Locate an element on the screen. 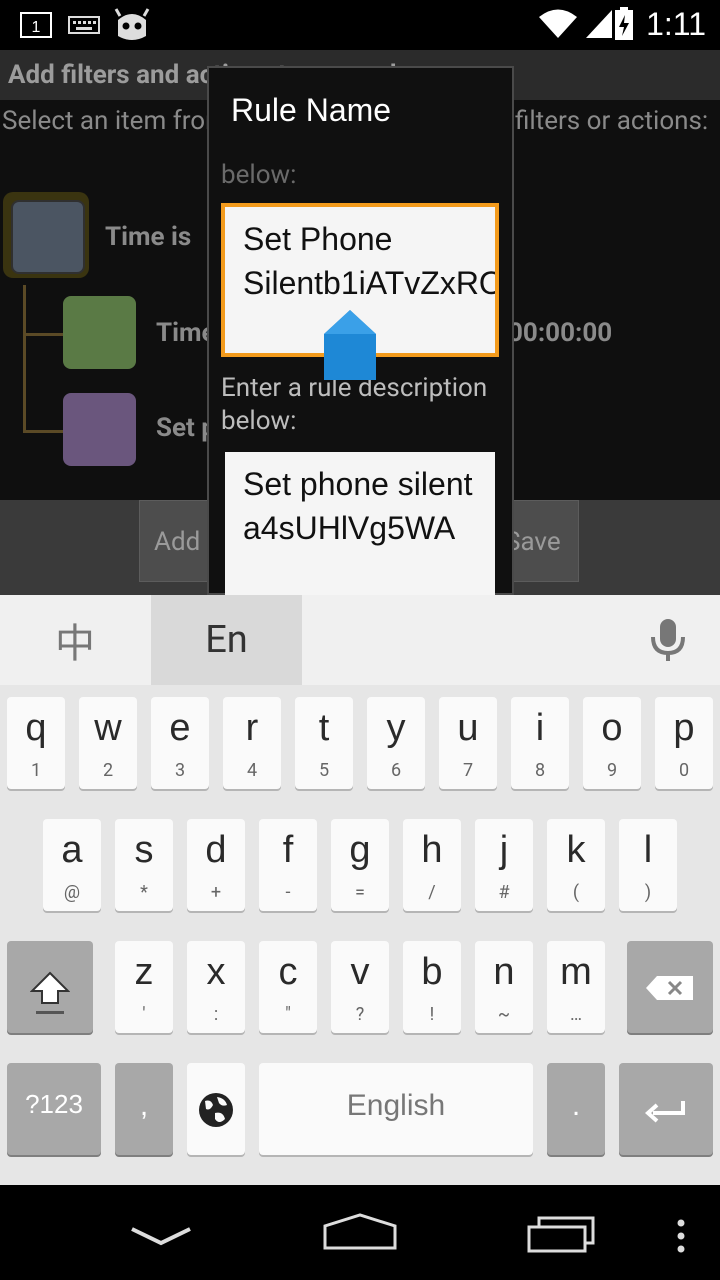  tree-filter-icon is located at coordinates (99, 332).